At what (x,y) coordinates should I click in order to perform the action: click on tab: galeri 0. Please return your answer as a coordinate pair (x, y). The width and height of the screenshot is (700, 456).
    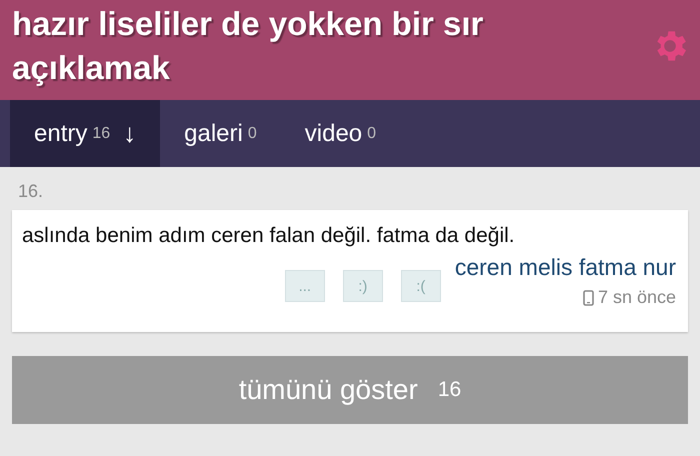
    Looking at the image, I should click on (220, 133).